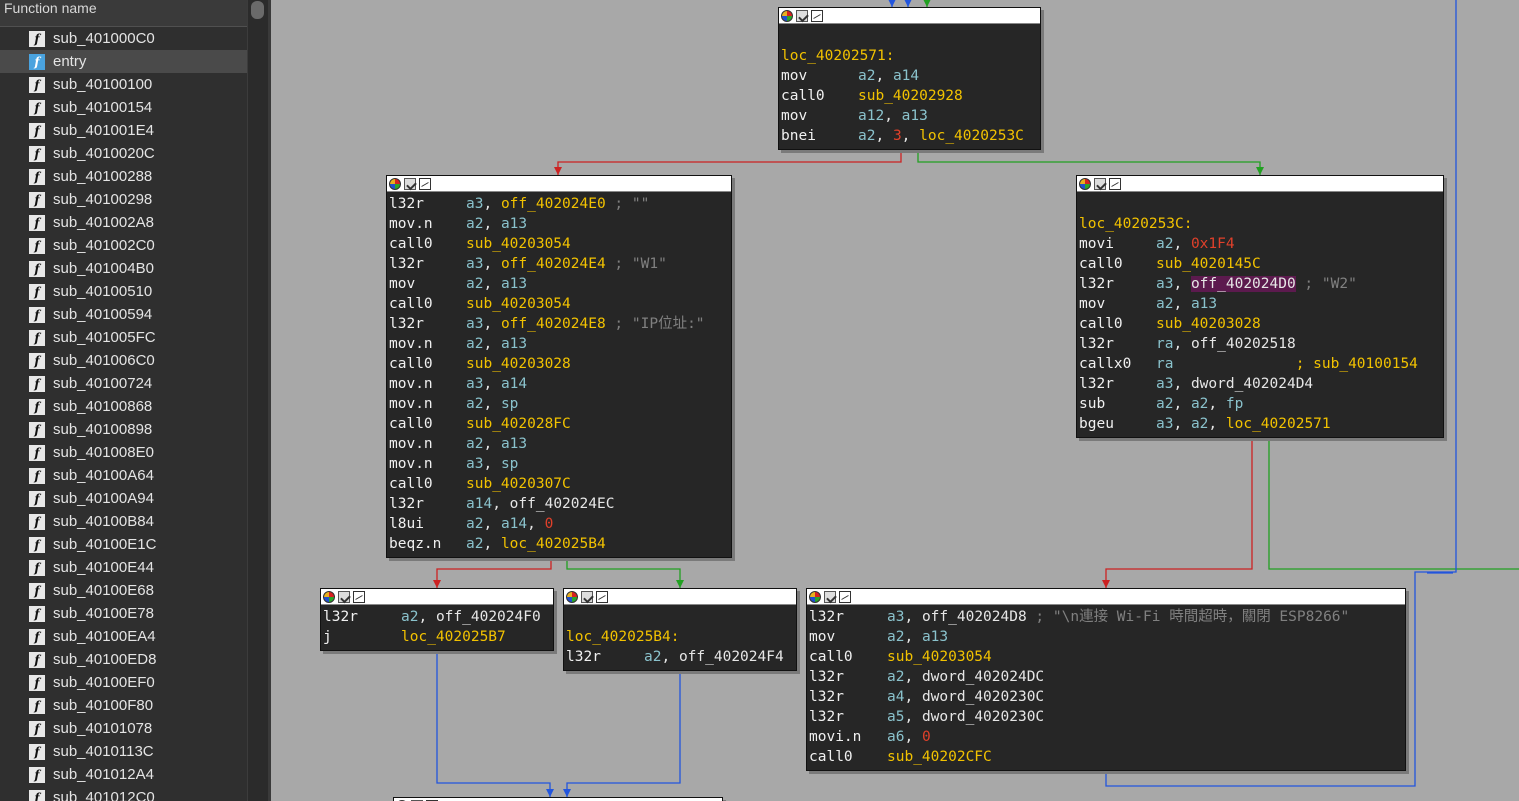 The image size is (1519, 801). I want to click on function-list-item: f sub_40100E68, so click(123, 590).